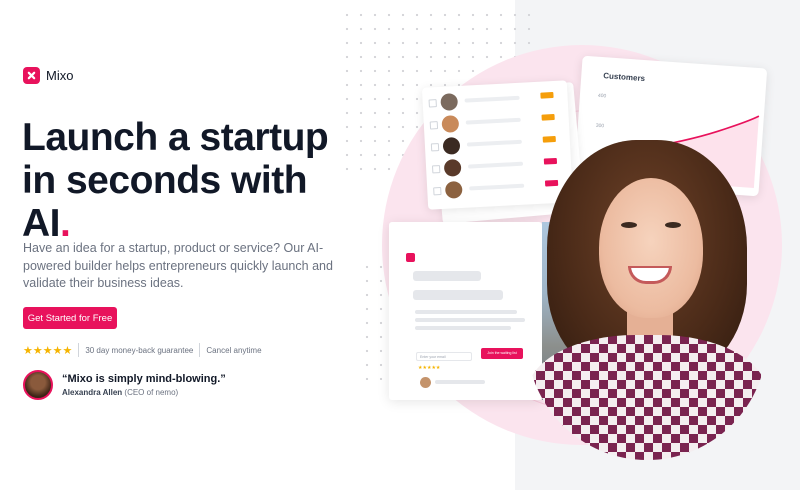 This screenshot has width=800, height=490. I want to click on cancel-text: Cancel anytime, so click(234, 350).